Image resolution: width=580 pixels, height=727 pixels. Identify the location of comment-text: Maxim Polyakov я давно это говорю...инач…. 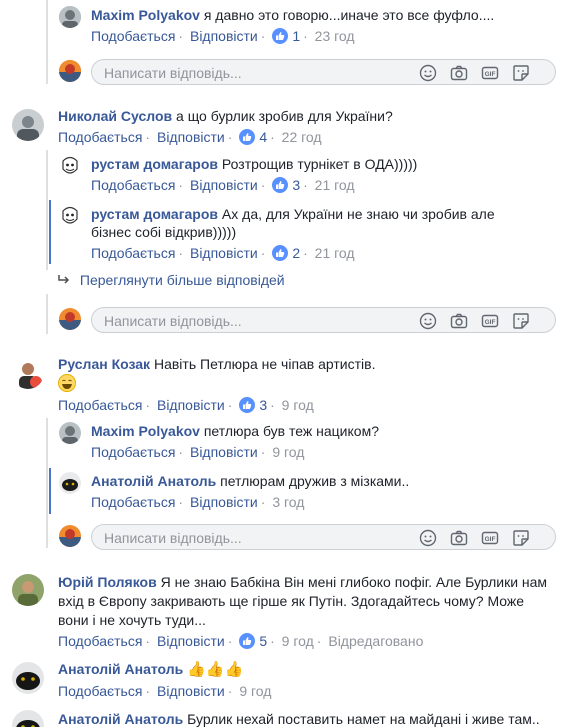
(293, 15).